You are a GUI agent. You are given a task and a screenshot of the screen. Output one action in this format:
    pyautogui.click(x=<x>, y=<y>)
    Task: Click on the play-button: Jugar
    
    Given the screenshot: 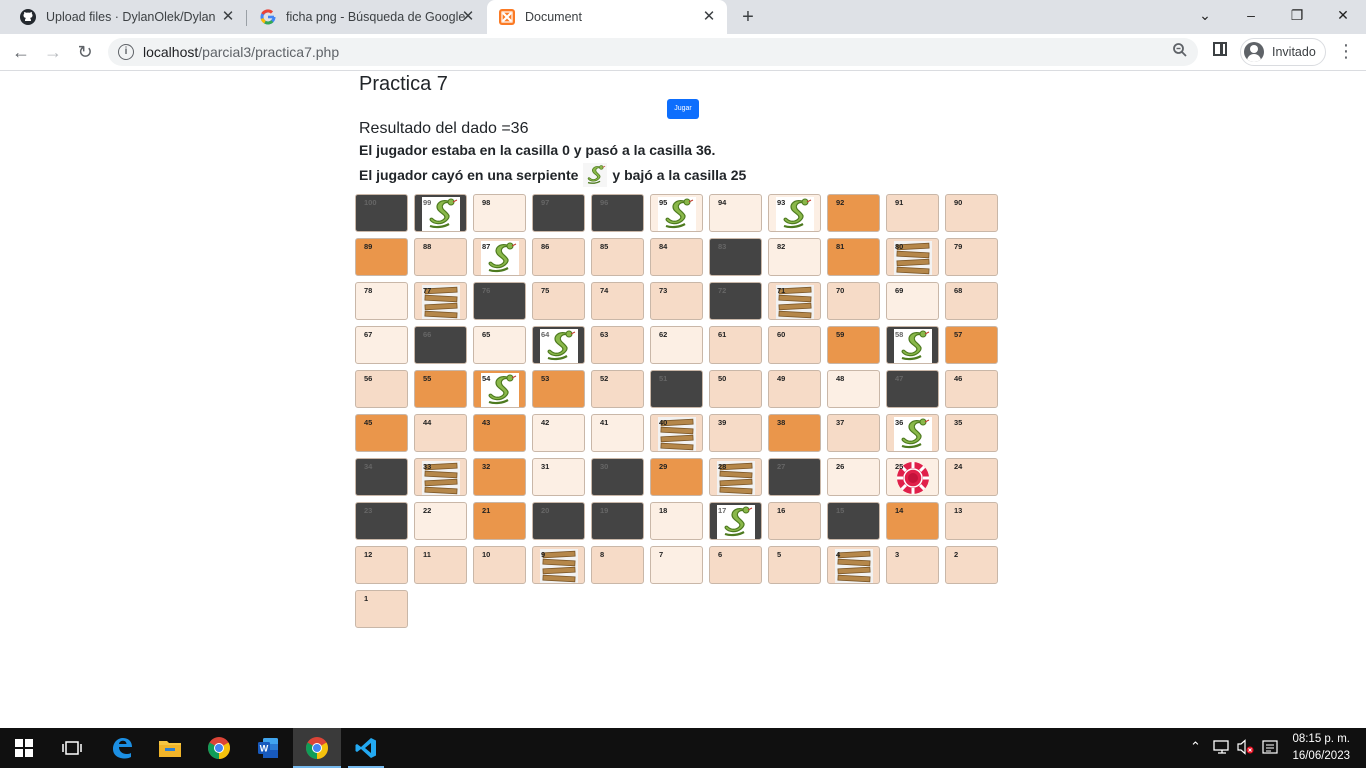 What is the action you would take?
    pyautogui.click(x=683, y=109)
    